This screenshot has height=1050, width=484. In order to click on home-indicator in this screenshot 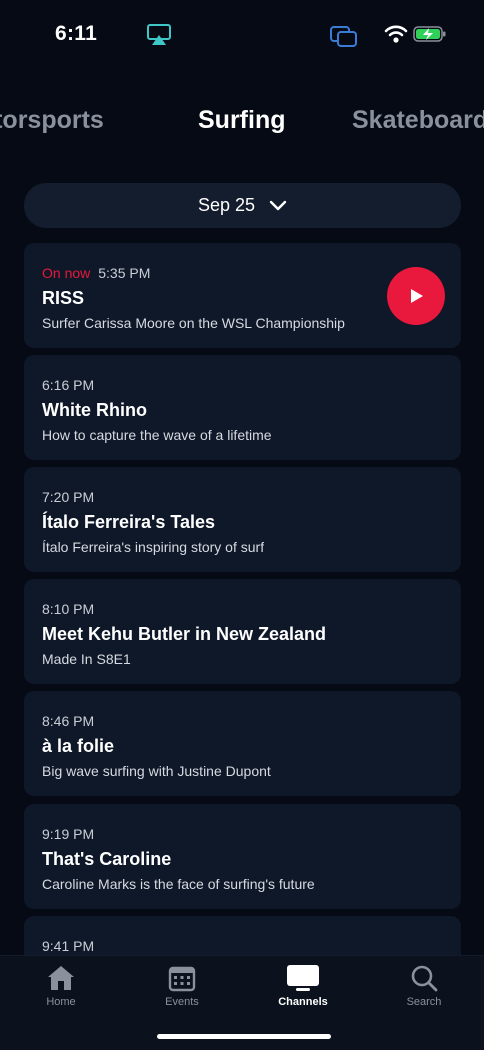, I will do `click(244, 1036)`.